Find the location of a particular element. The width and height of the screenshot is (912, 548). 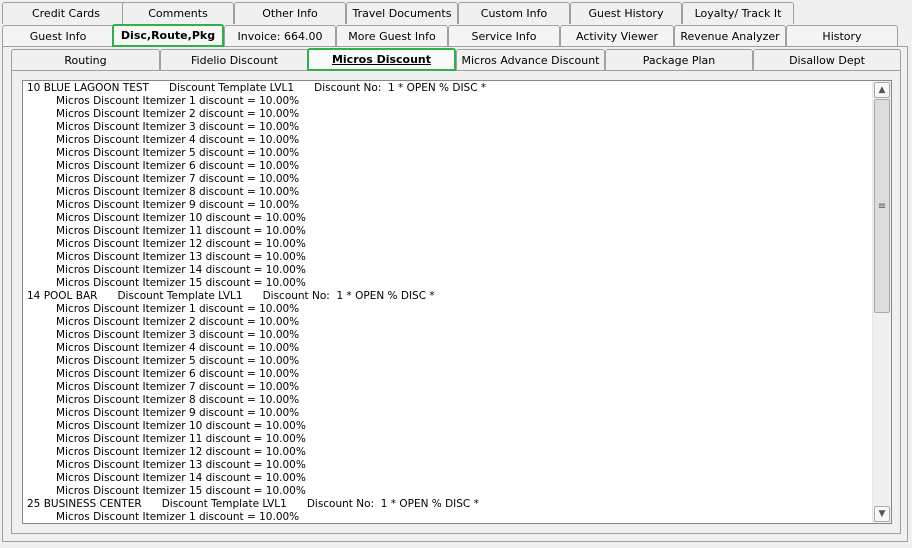

tab-label: More Guest Info is located at coordinates (392, 36).